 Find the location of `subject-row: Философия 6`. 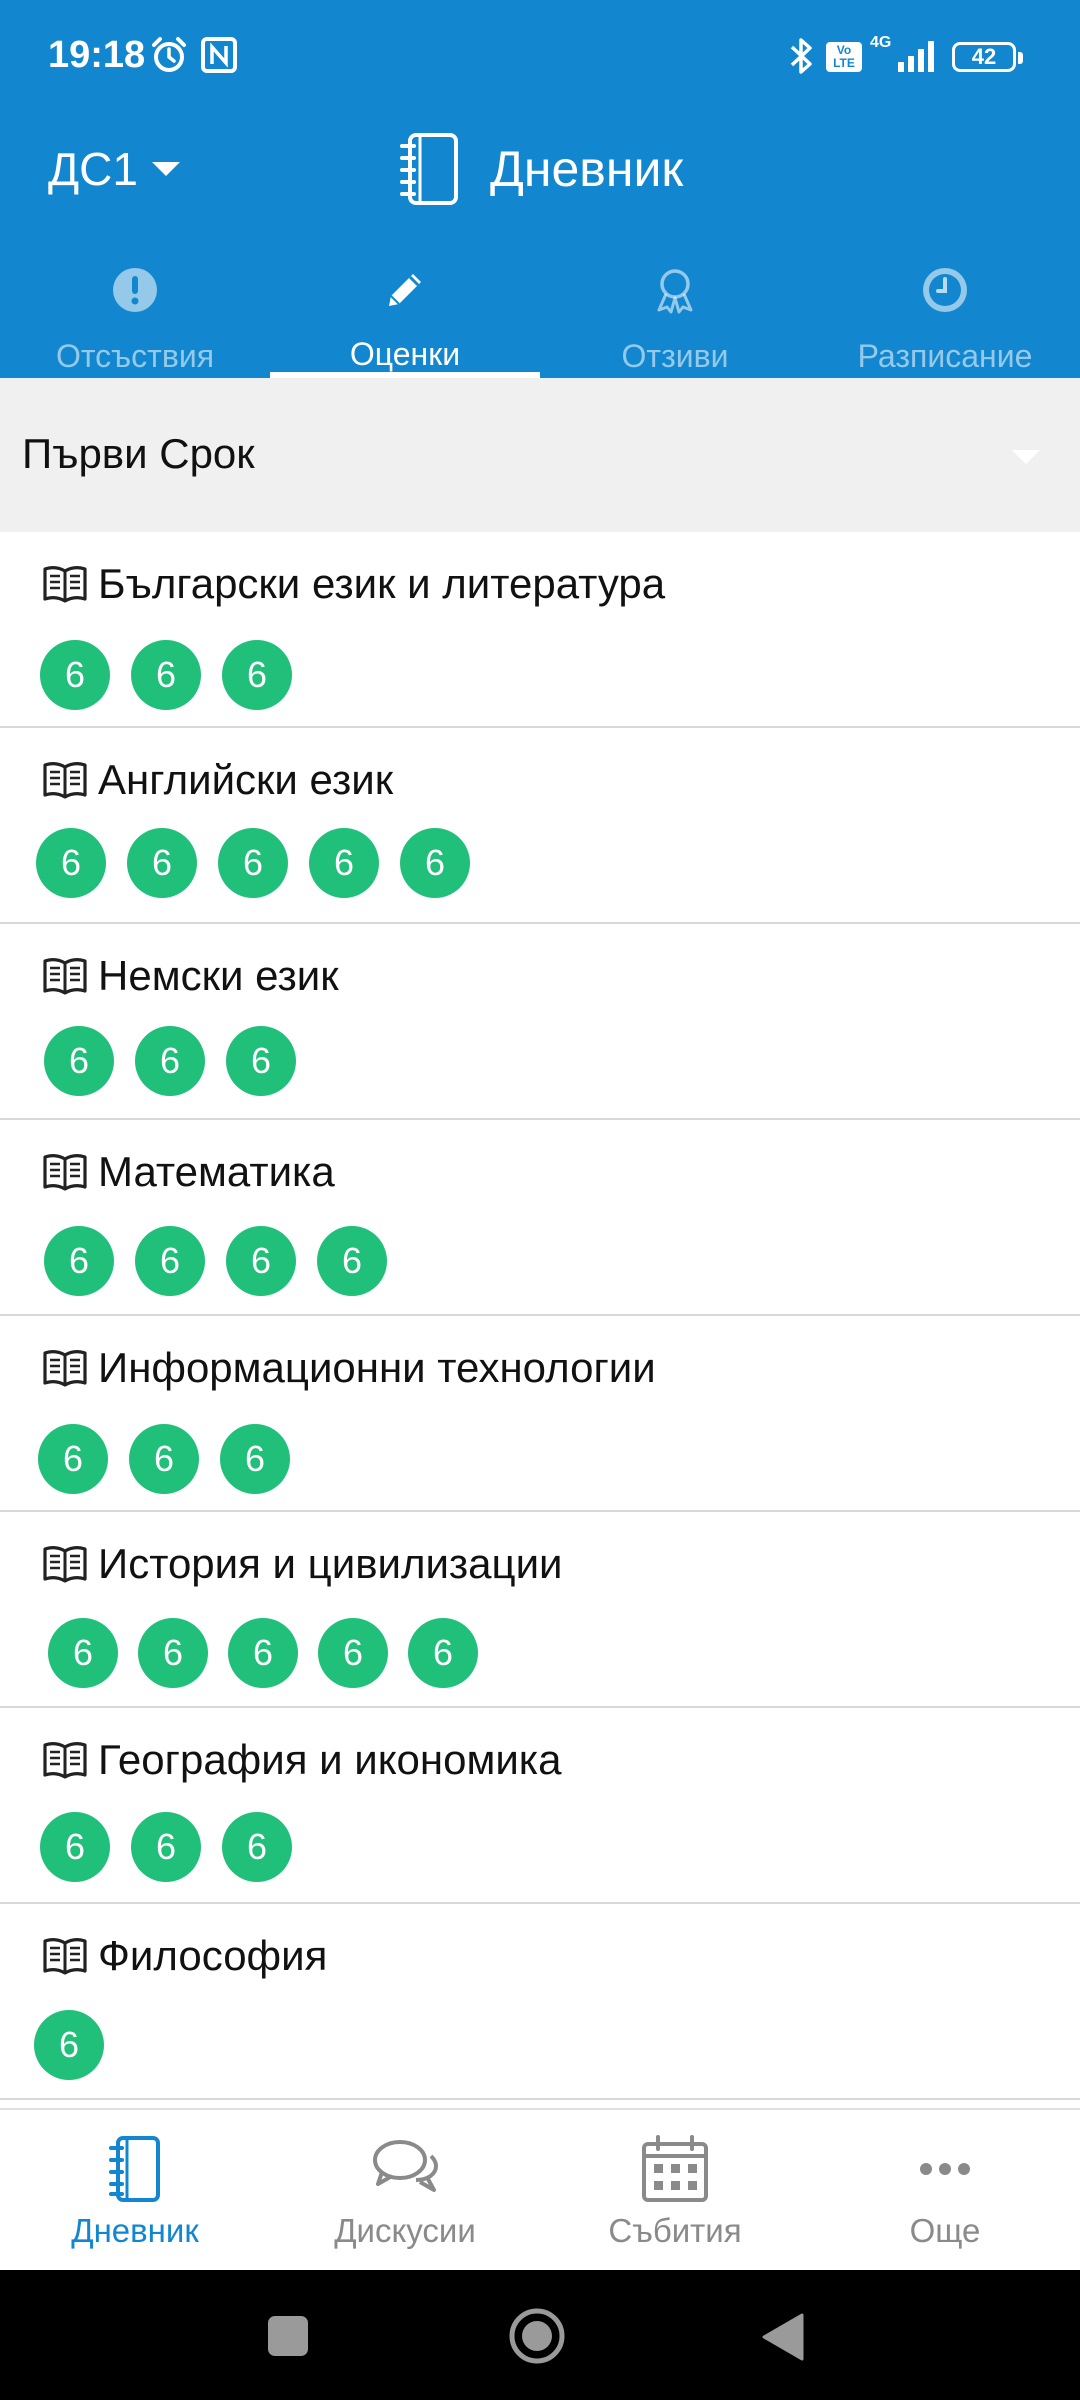

subject-row: Философия 6 is located at coordinates (540, 2002).